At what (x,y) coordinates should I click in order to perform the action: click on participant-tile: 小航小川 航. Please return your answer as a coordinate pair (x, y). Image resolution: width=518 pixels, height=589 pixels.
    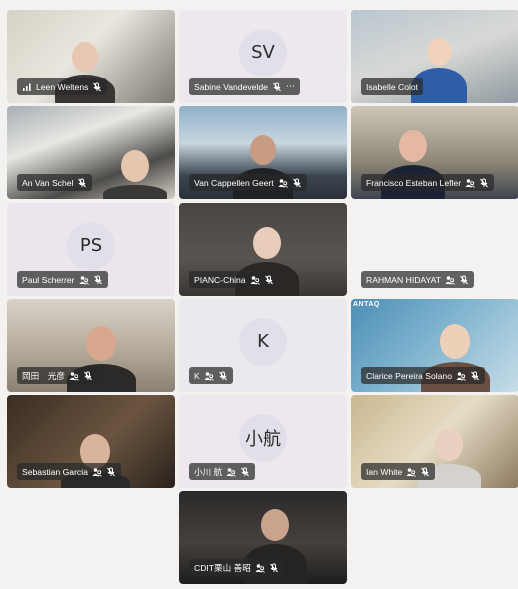
    Looking at the image, I should click on (263, 441).